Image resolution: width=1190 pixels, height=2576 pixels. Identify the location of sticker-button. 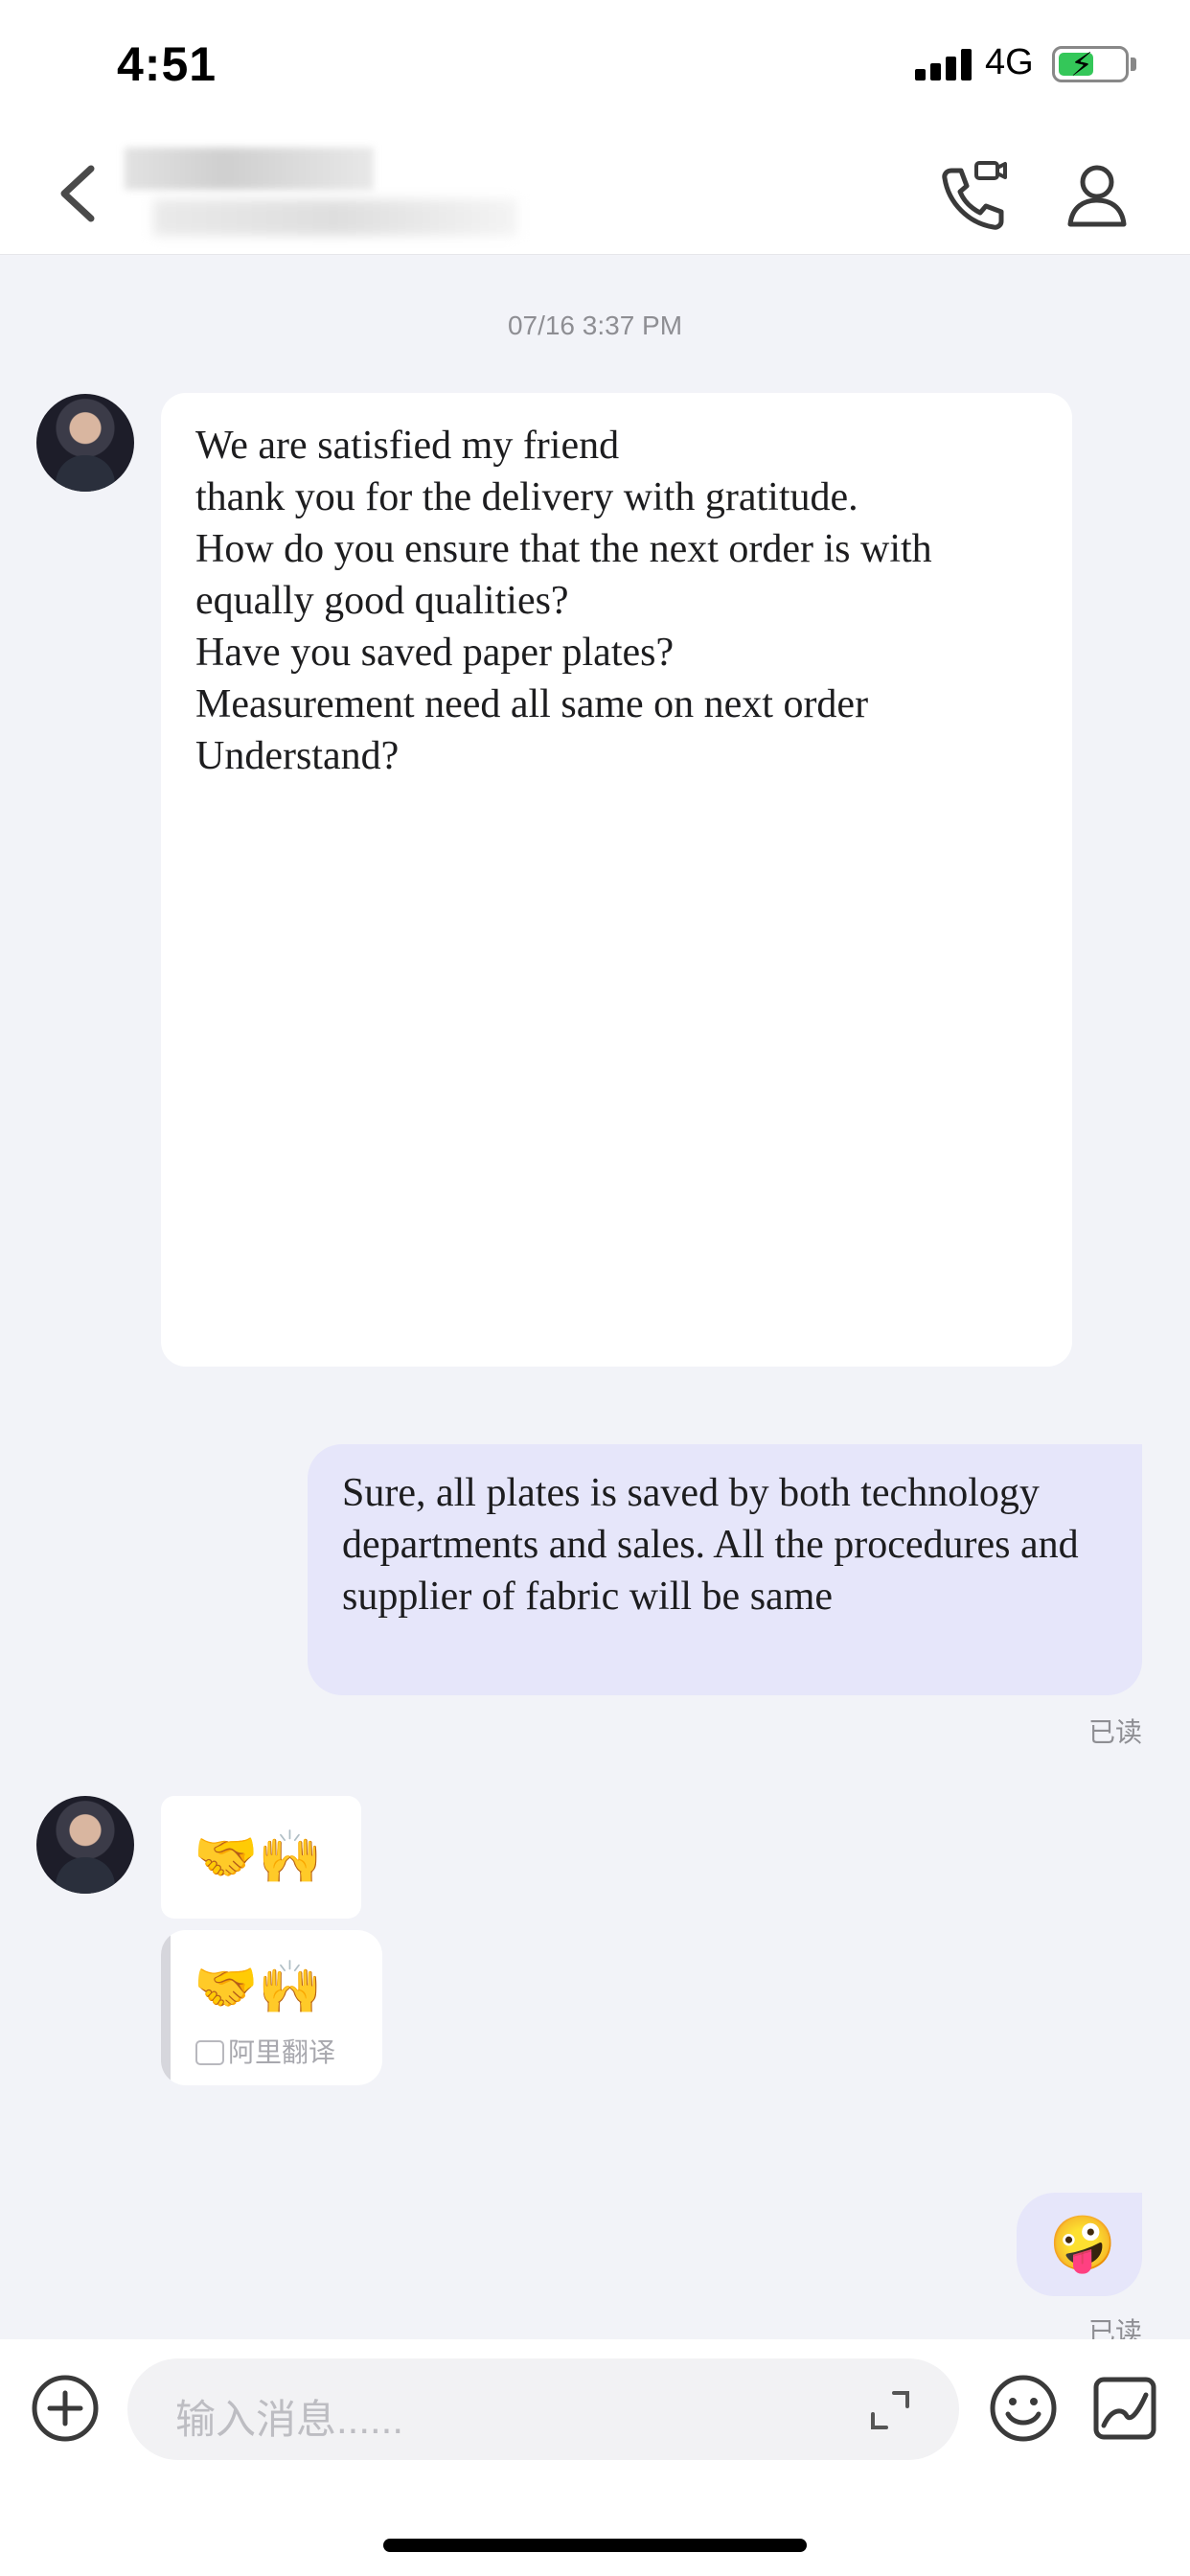
(1125, 2408).